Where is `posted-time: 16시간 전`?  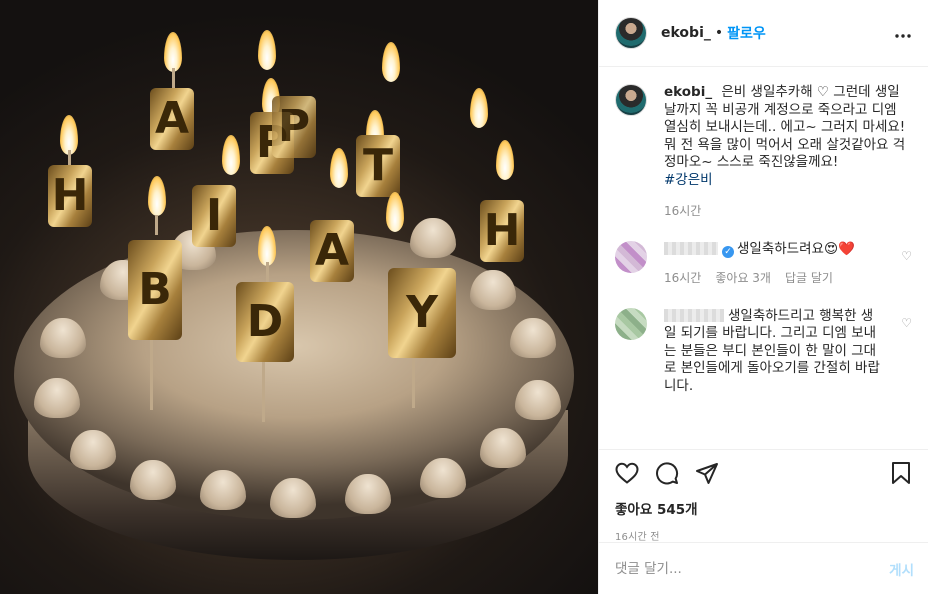 posted-time: 16시간 전 is located at coordinates (763, 535).